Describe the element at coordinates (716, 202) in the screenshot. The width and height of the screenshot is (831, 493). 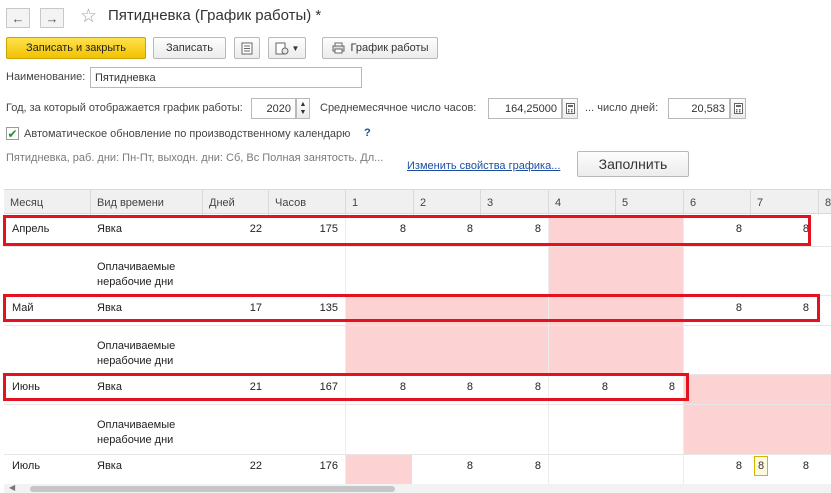
I see `col-day-6: 6` at that location.